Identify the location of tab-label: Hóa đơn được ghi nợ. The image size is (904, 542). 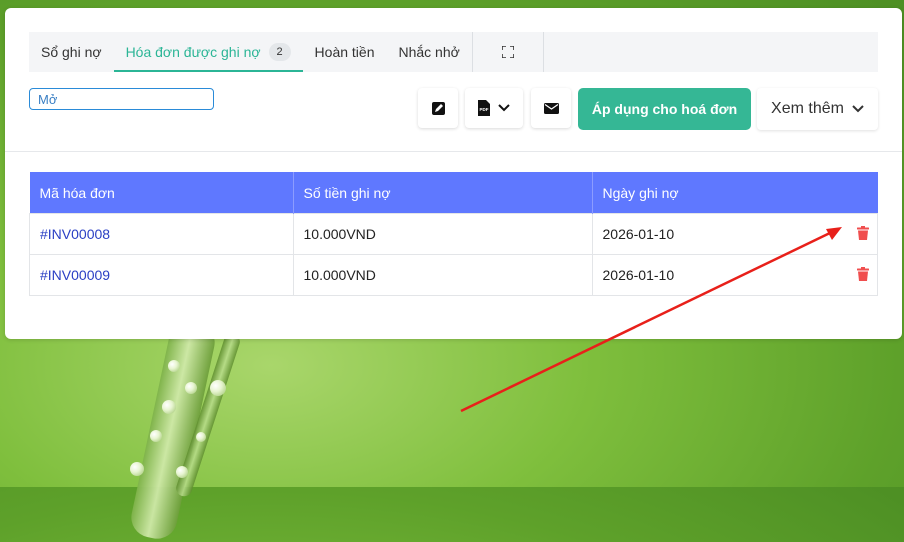
(193, 52).